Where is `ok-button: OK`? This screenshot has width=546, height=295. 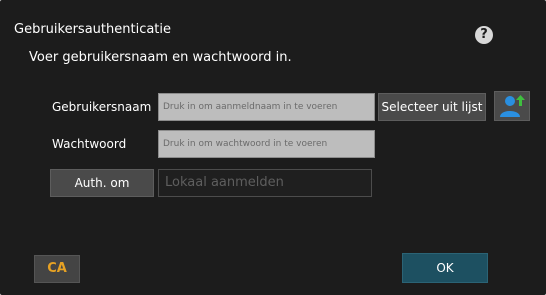 ok-button: OK is located at coordinates (445, 268).